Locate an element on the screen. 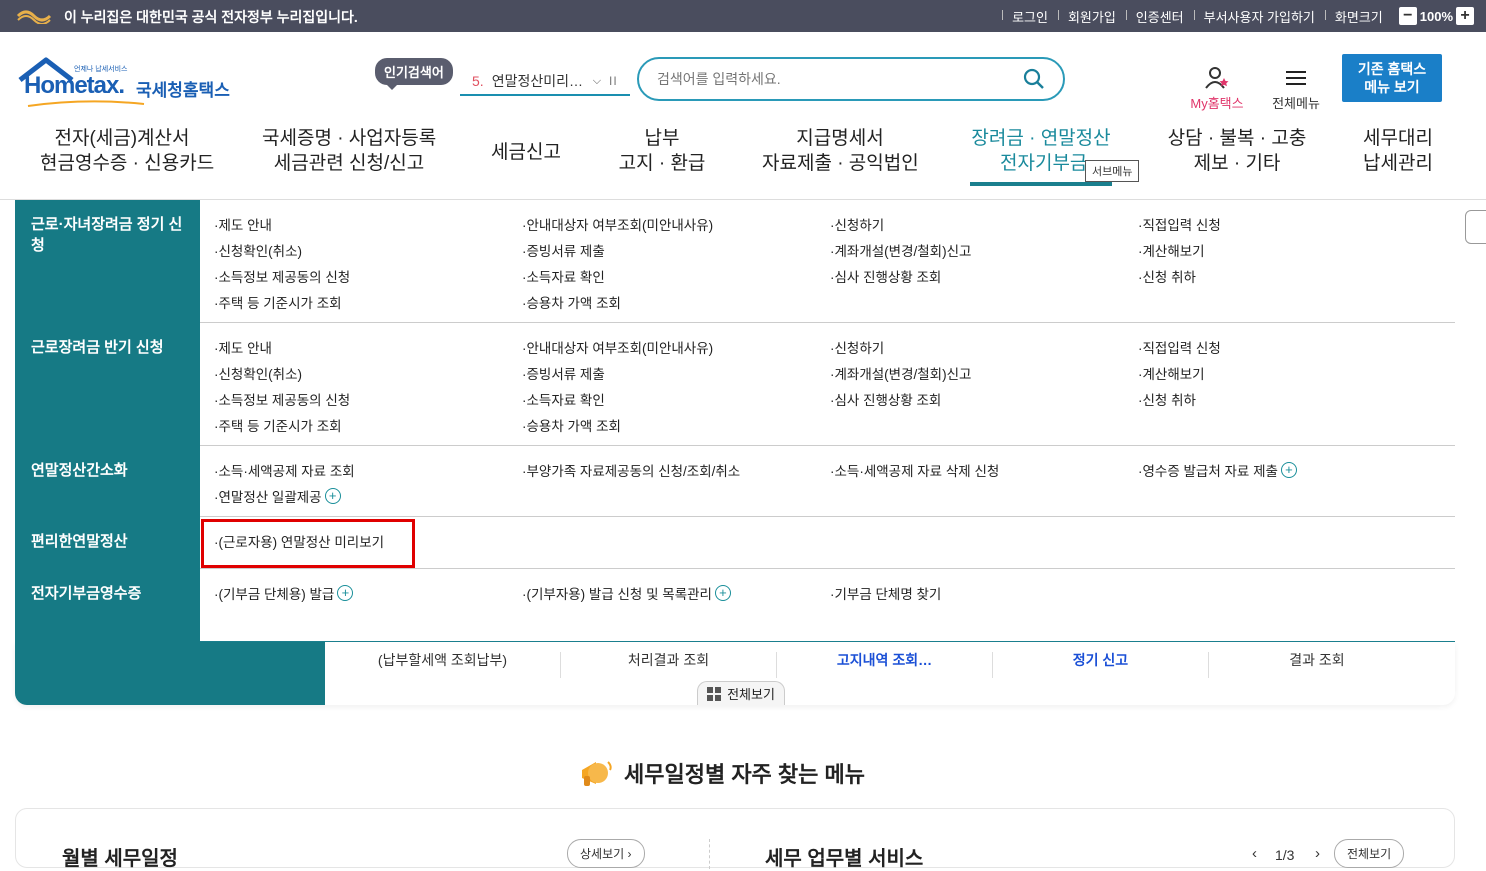 Image resolution: width=1486 pixels, height=871 pixels. menu-link: ·소득·세액공제 자료 조회 is located at coordinates (284, 470).